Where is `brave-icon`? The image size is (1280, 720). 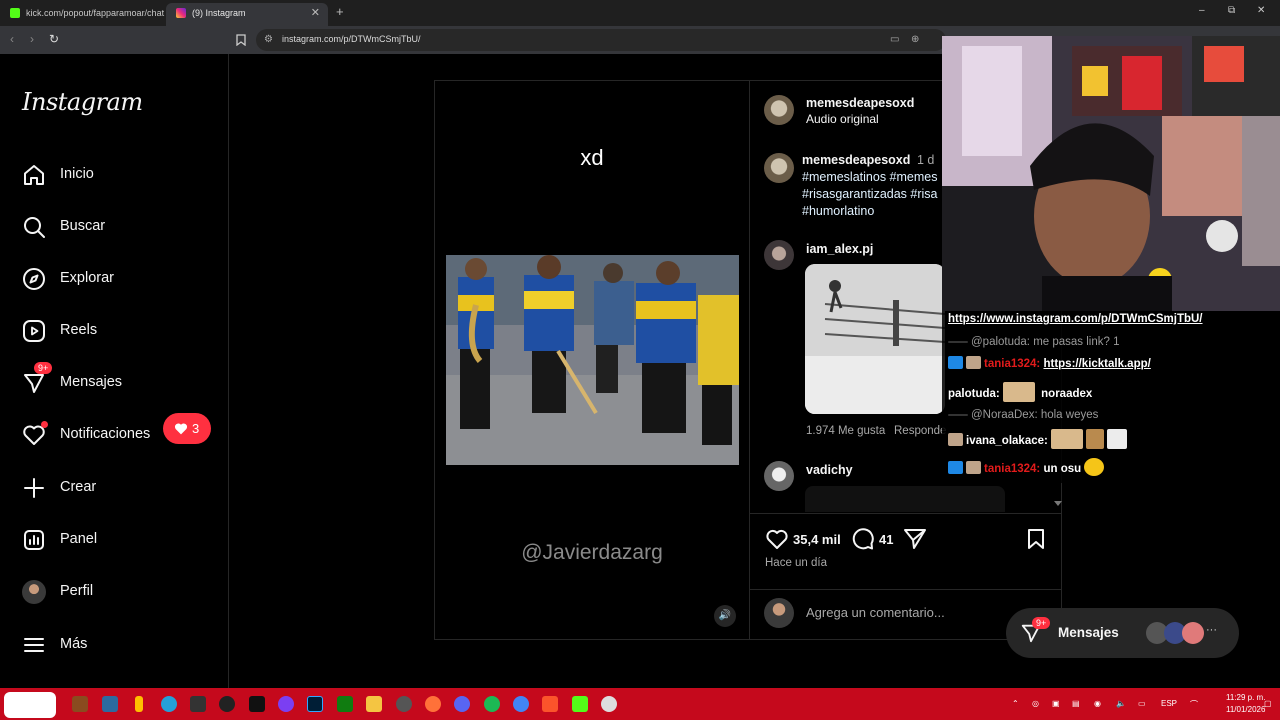 brave-icon is located at coordinates (550, 704).